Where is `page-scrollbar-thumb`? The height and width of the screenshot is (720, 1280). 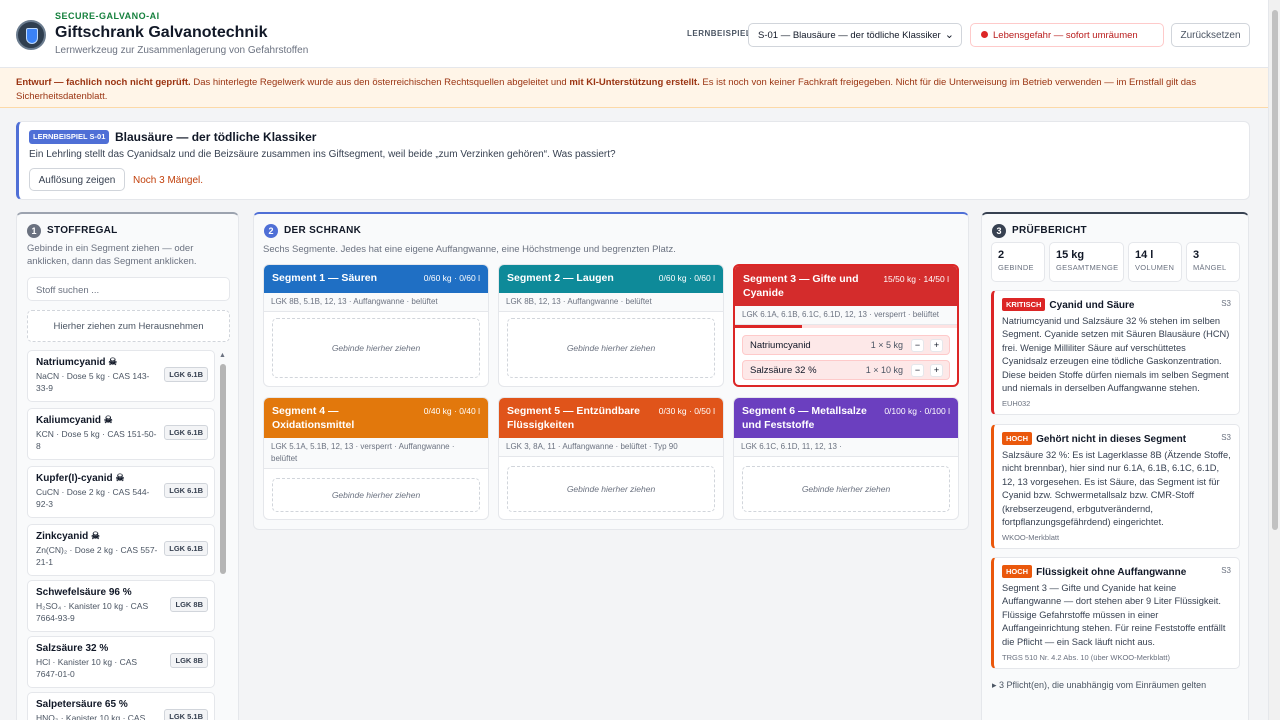
page-scrollbar-thumb is located at coordinates (1275, 270).